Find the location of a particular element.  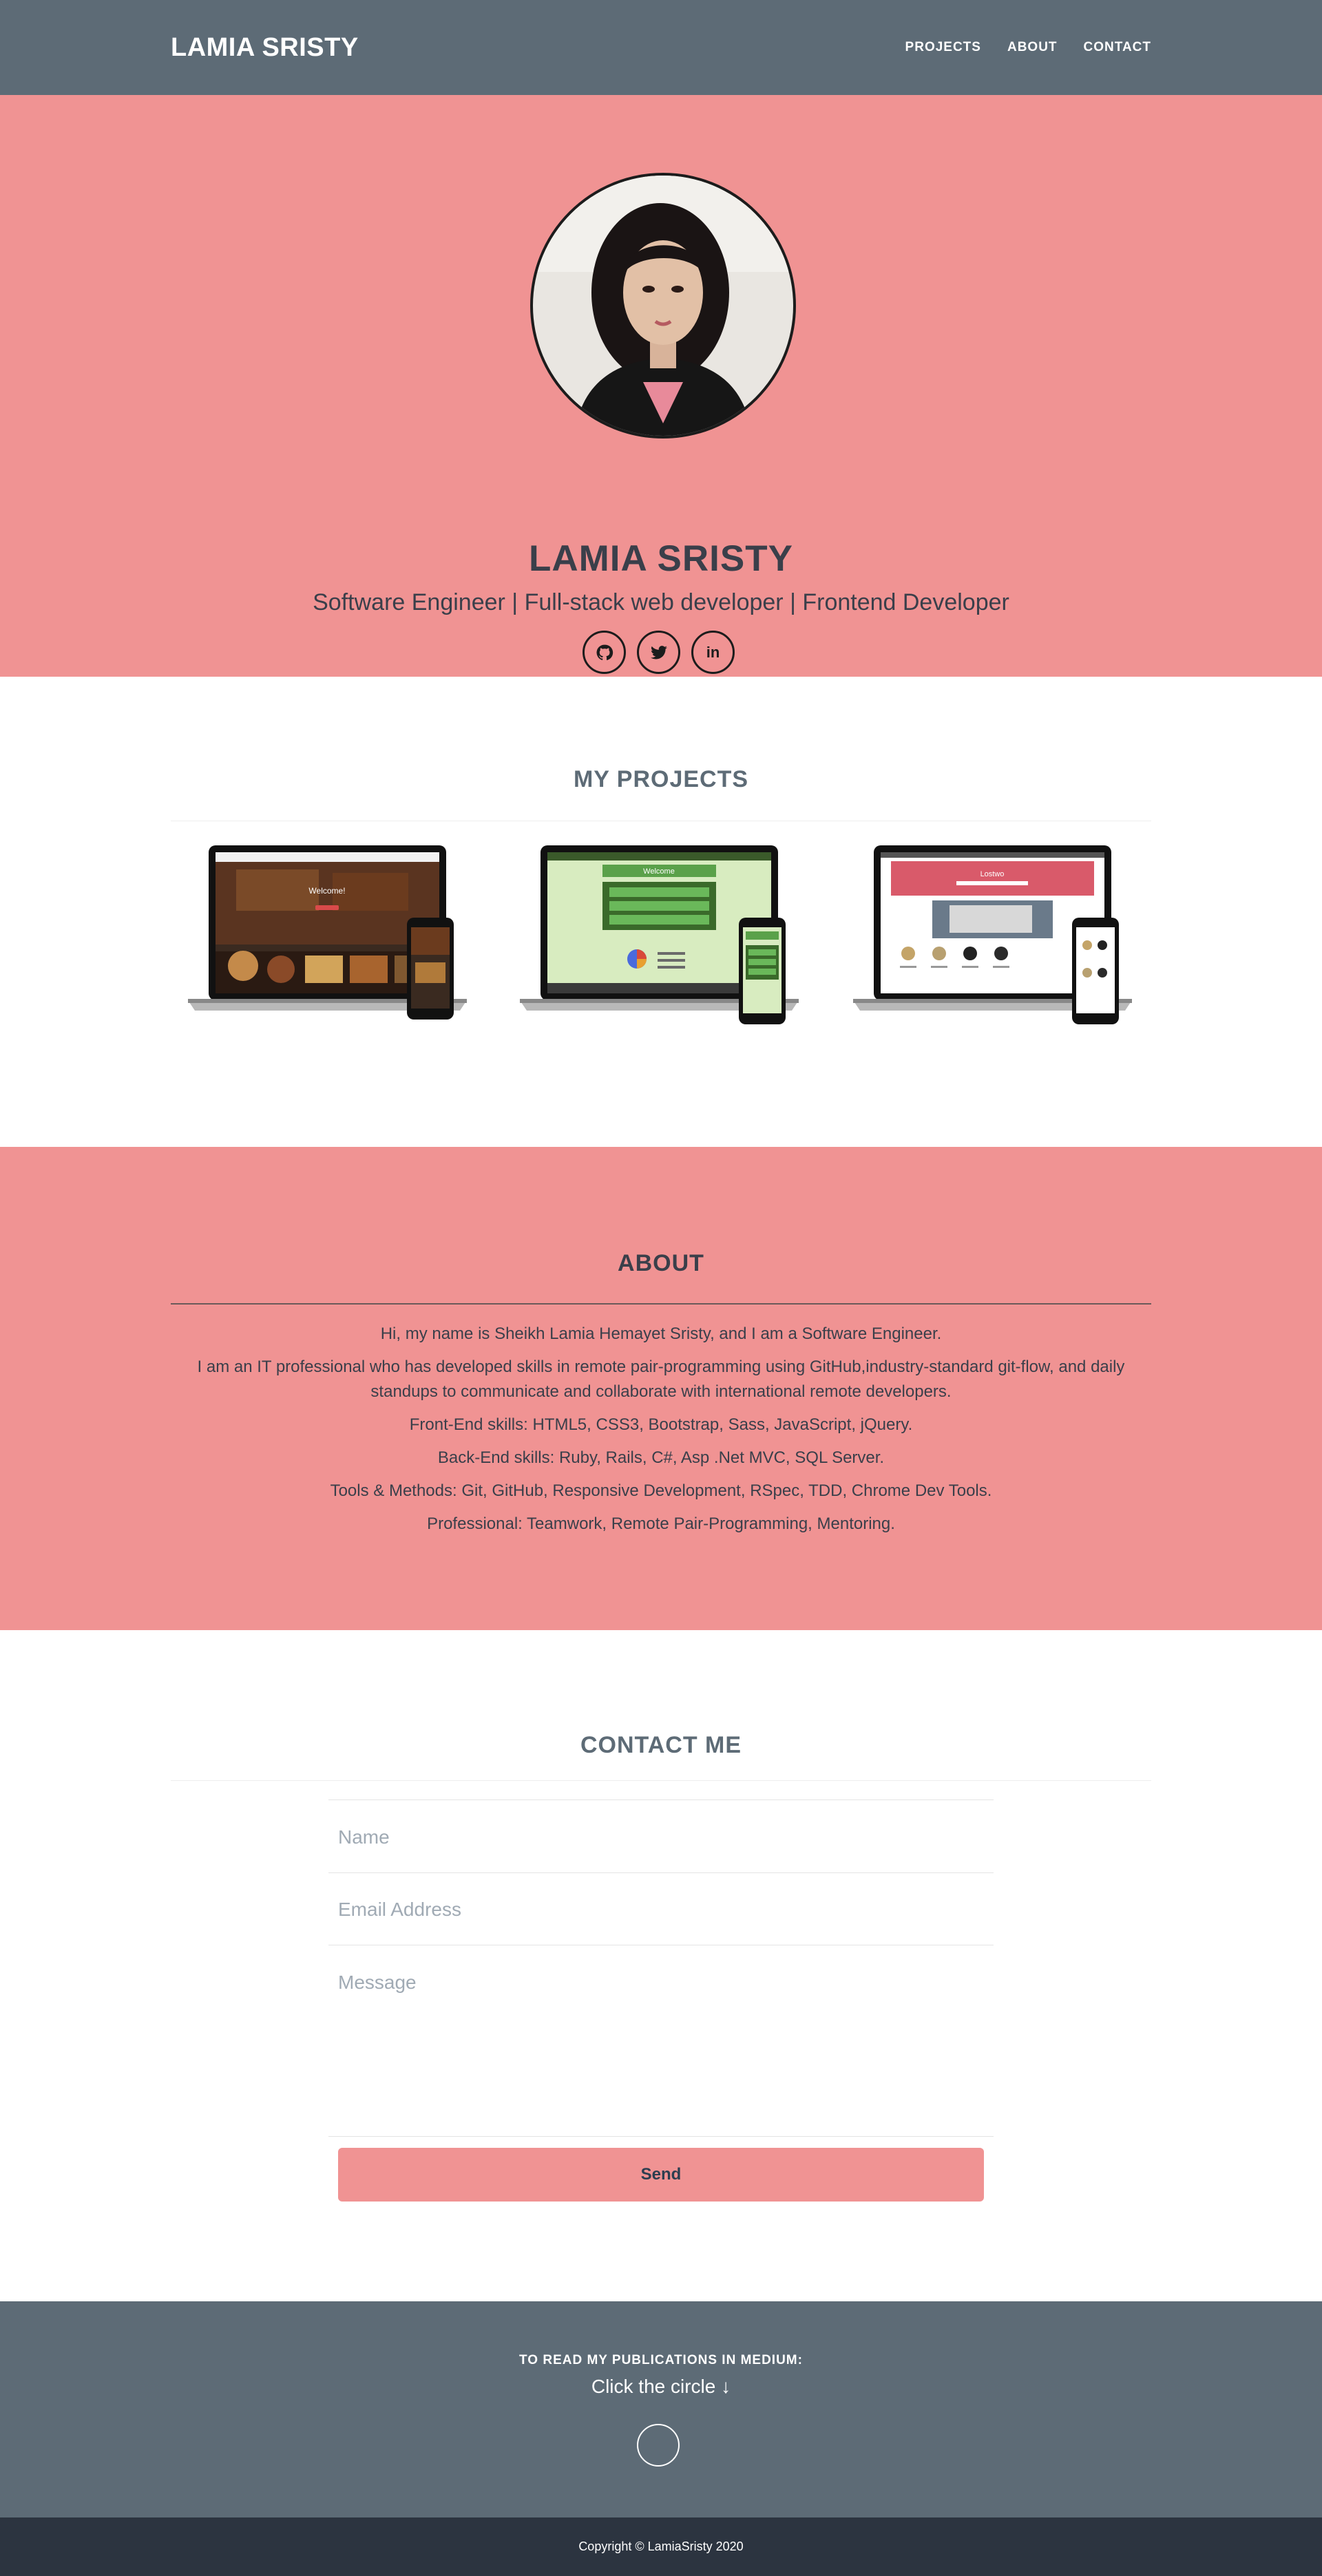

nav-links: PROJECTS ABOUT CONTACT is located at coordinates (1028, 47).